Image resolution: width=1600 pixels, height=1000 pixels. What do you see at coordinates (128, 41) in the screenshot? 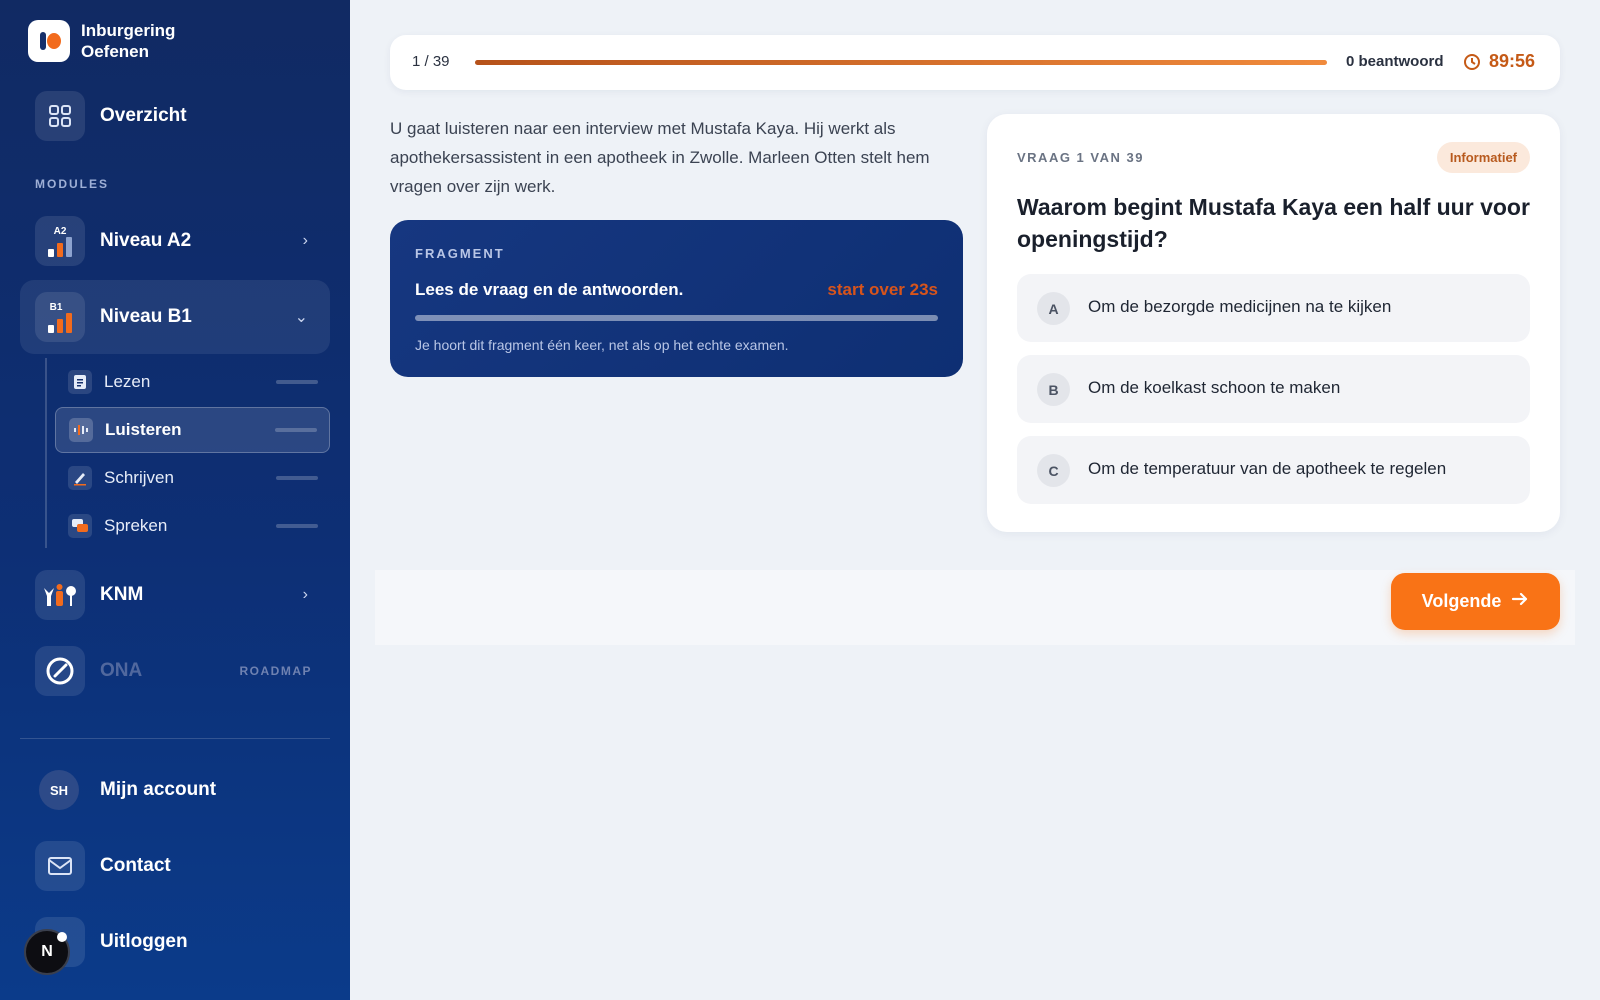
I see `brand-name: Inburgering Oefenen` at bounding box center [128, 41].